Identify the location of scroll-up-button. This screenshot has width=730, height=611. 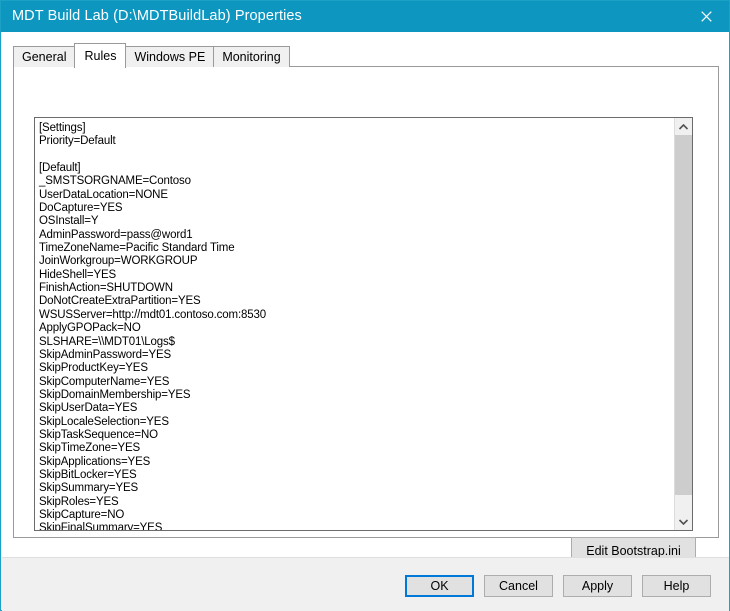
(683, 126).